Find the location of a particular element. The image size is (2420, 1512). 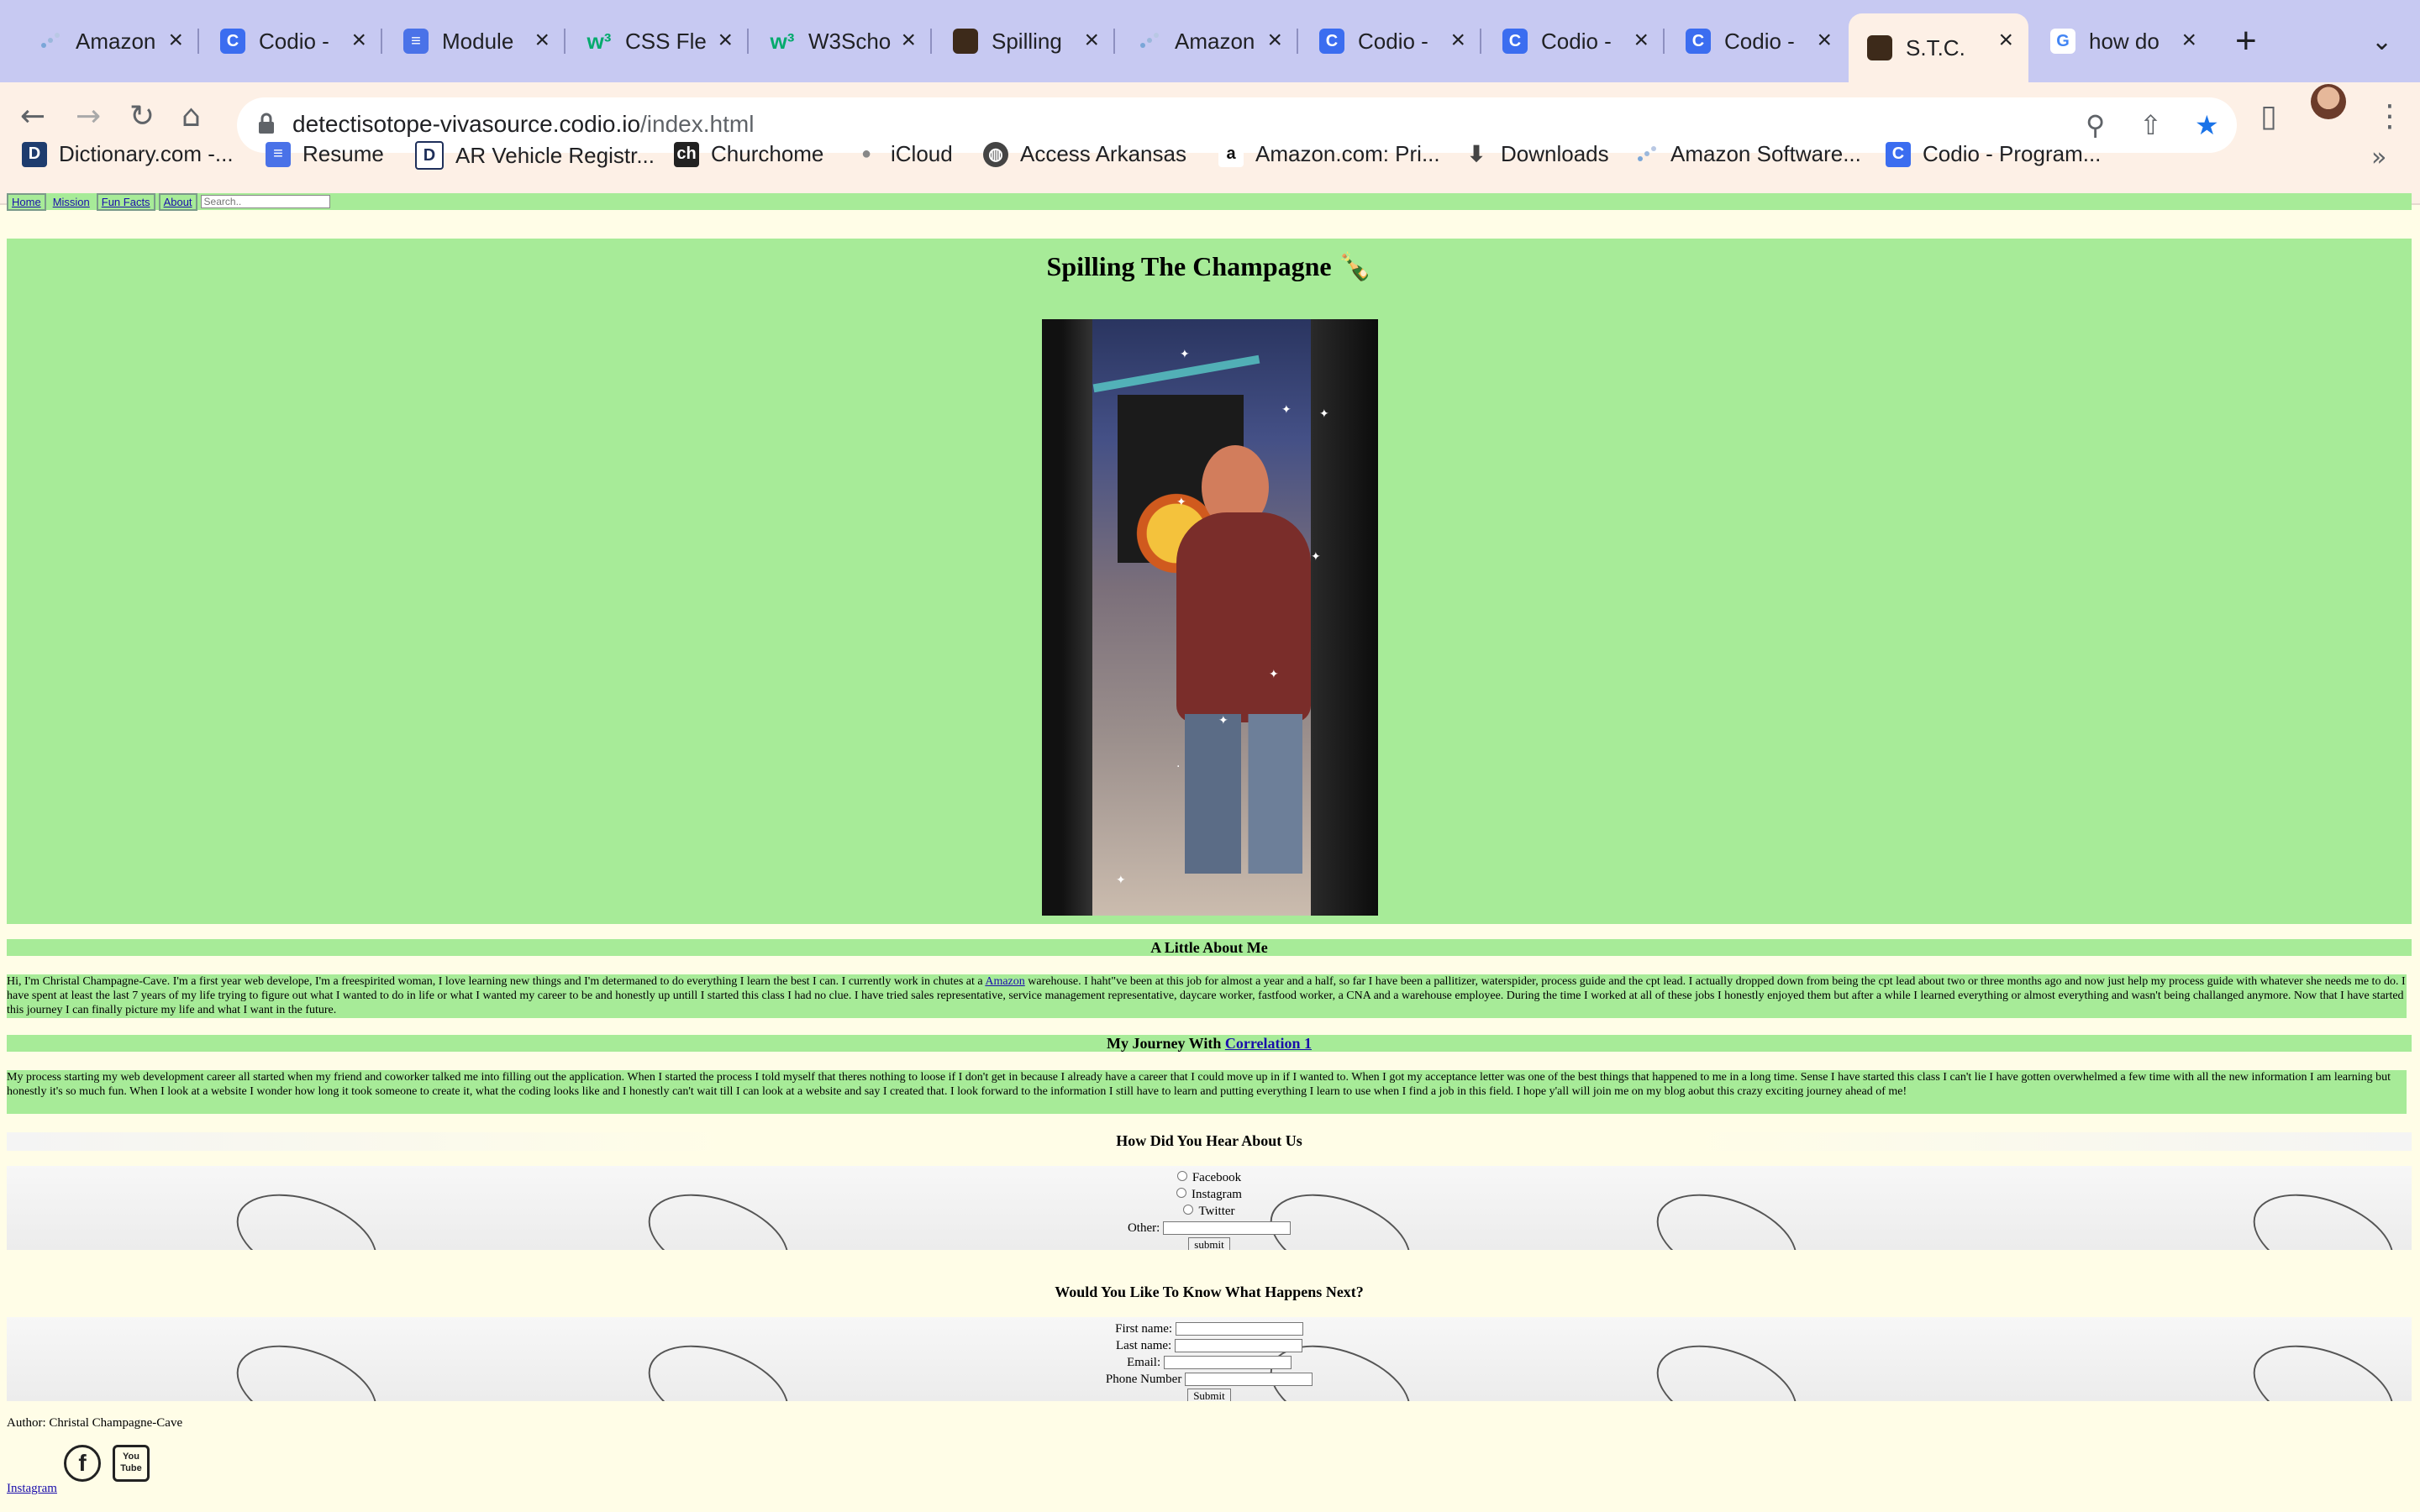

bookmark-downloads: ⬇ Downloads is located at coordinates (1536, 154).